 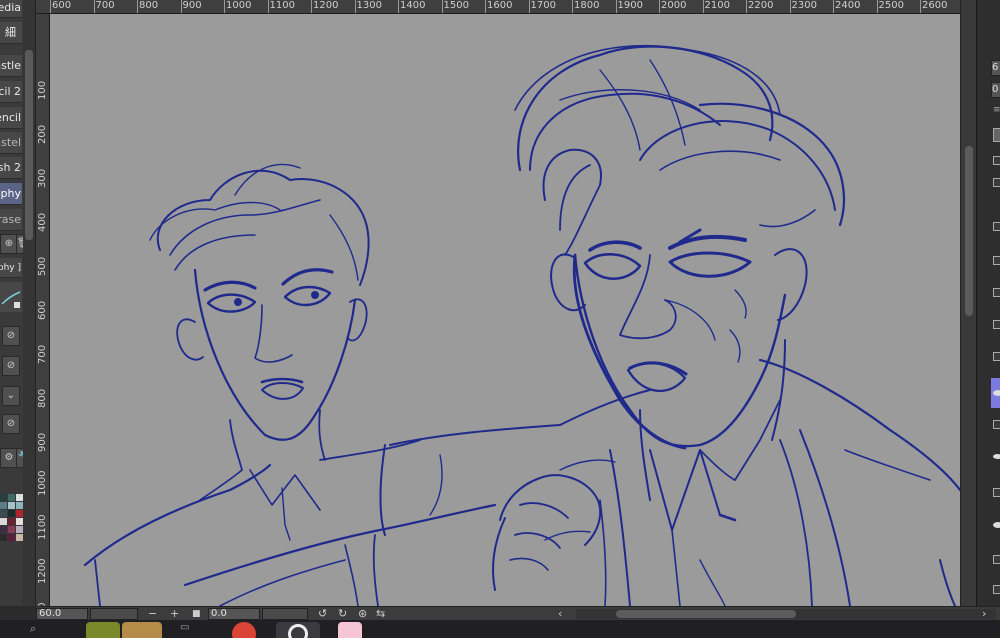 What do you see at coordinates (42, 310) in the screenshot?
I see `ruler-tick-label: 600` at bounding box center [42, 310].